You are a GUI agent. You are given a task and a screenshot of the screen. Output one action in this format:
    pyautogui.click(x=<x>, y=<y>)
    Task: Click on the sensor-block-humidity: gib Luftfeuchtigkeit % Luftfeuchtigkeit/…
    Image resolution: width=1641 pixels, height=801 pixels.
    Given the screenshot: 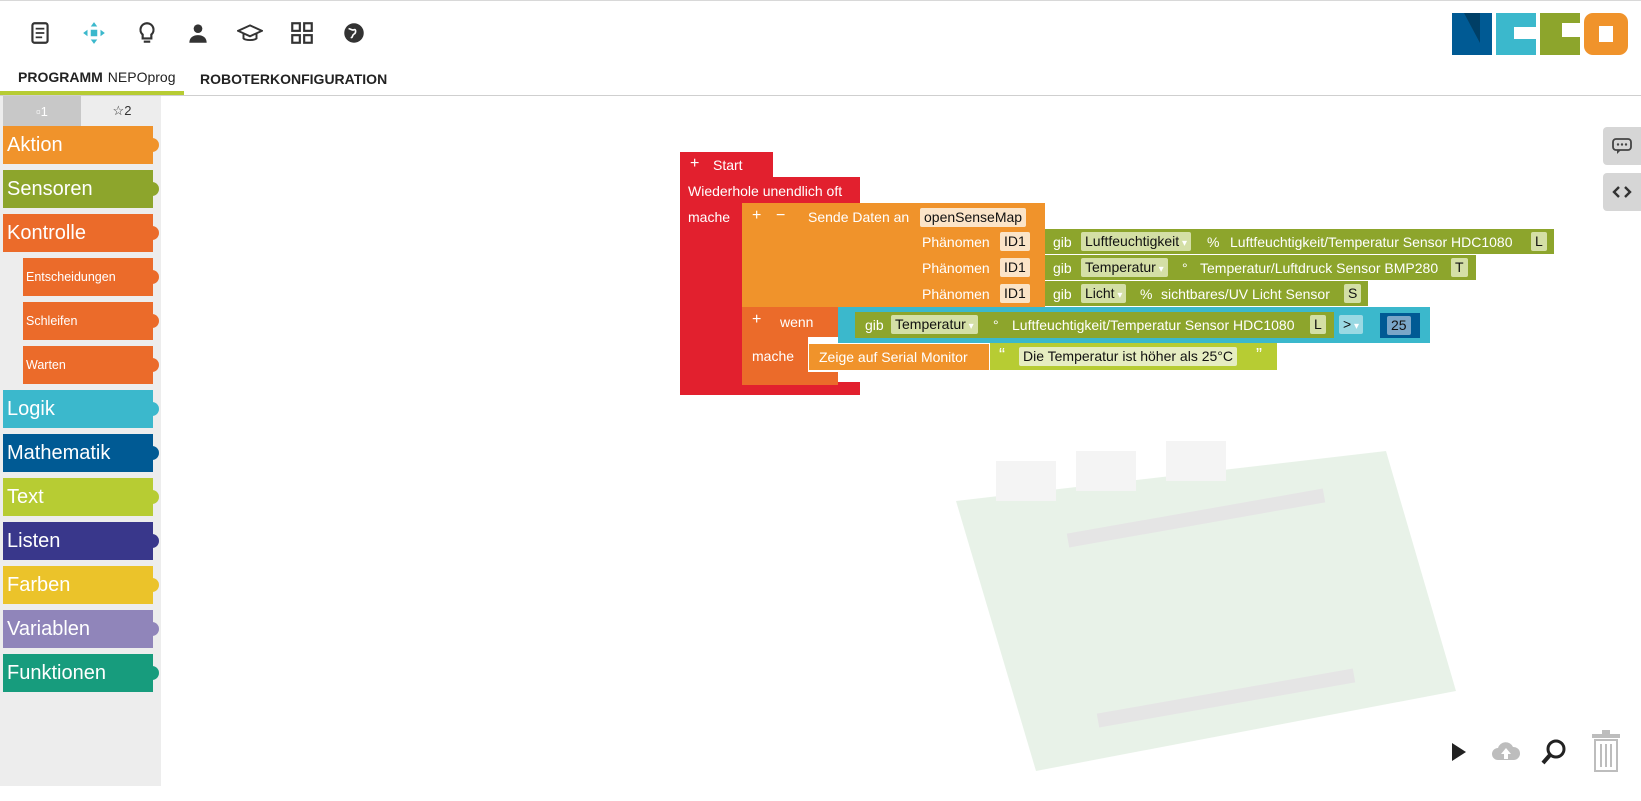 What is the action you would take?
    pyautogui.click(x=1299, y=241)
    